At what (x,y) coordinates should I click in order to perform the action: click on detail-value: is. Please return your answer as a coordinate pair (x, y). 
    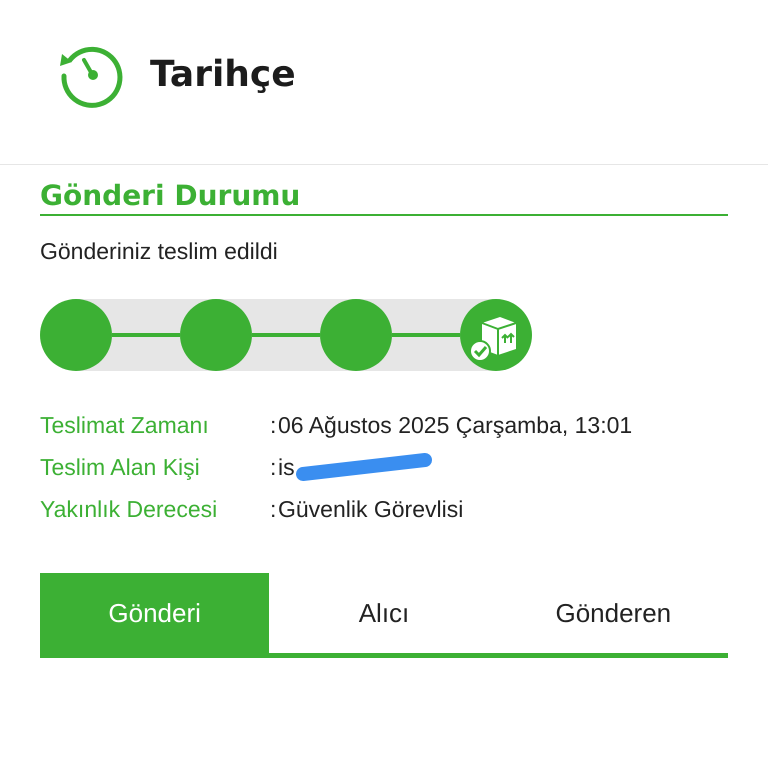
    Looking at the image, I should click on (286, 467).